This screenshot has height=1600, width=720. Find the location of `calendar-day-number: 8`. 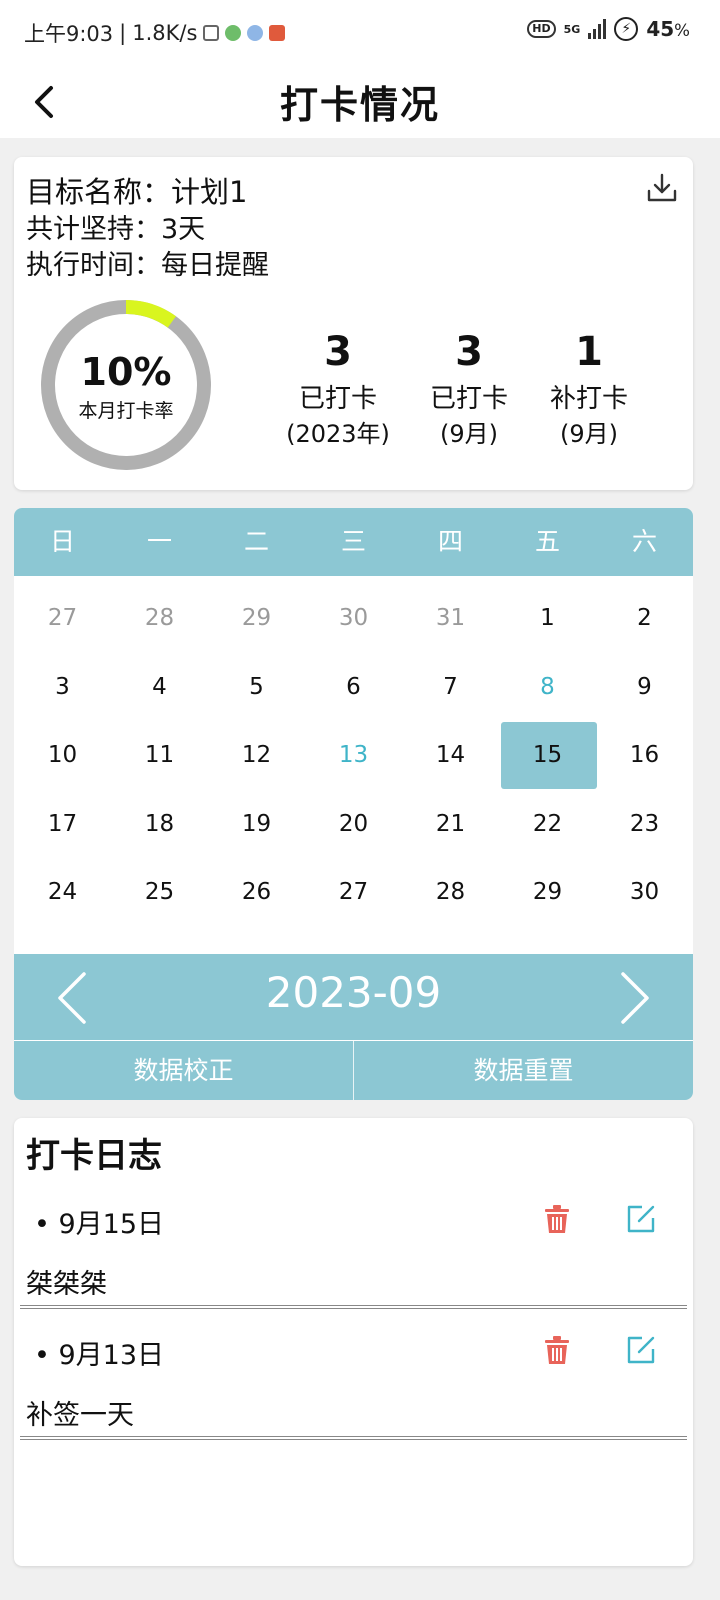

calendar-day-number: 8 is located at coordinates (547, 686).